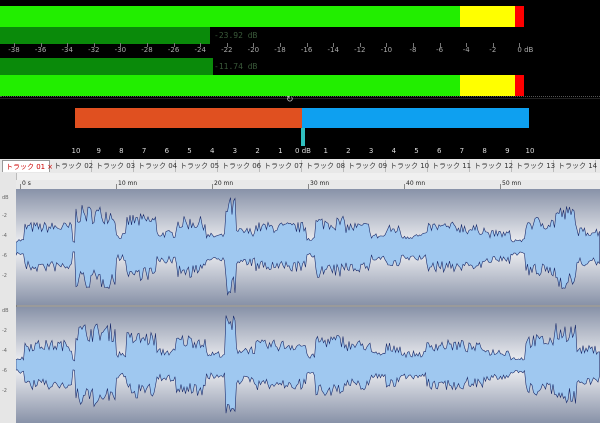 The height and width of the screenshot is (423, 600). I want to click on tab-track-04: トラック 04, so click(156, 166).